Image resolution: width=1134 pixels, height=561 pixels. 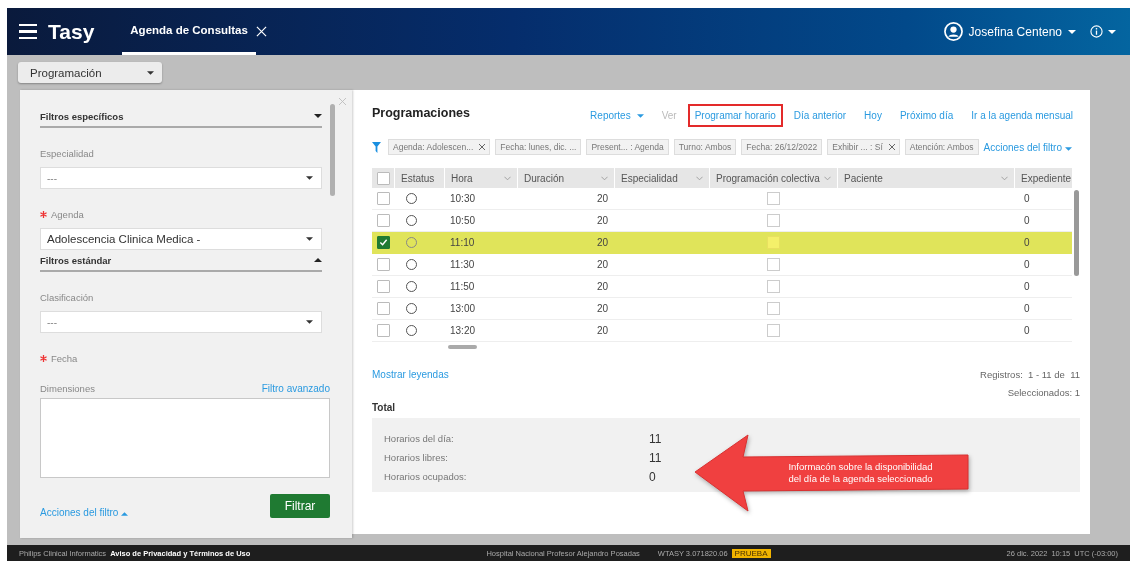 I want to click on dimensions-field, so click(x=185, y=438).